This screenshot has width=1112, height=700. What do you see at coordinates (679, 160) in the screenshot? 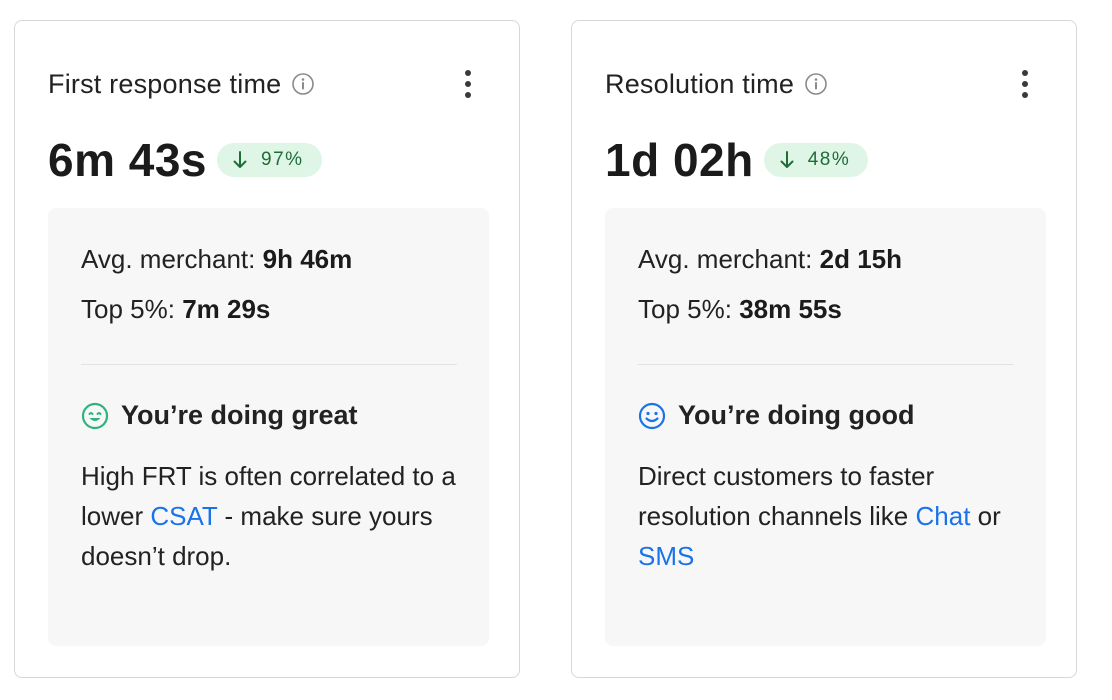
I see `metric-value: 1d 02h` at bounding box center [679, 160].